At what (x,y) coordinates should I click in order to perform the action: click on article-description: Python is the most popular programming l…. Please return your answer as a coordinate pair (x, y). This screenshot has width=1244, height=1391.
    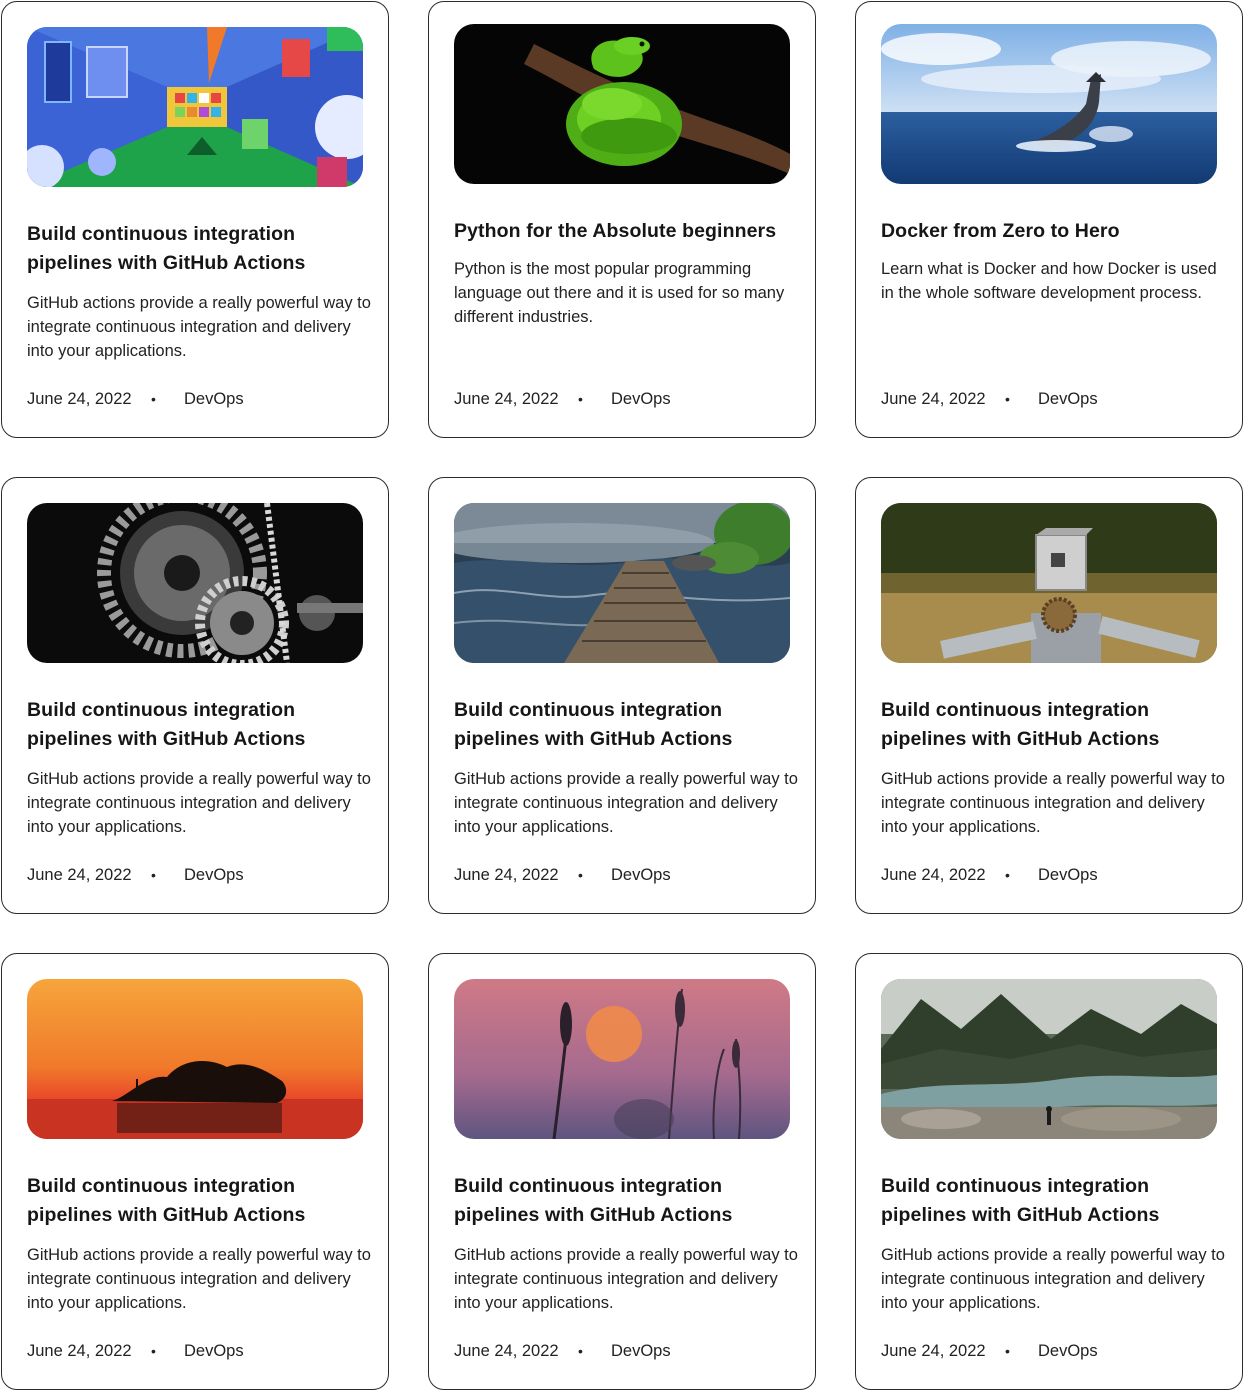
    Looking at the image, I should click on (619, 293).